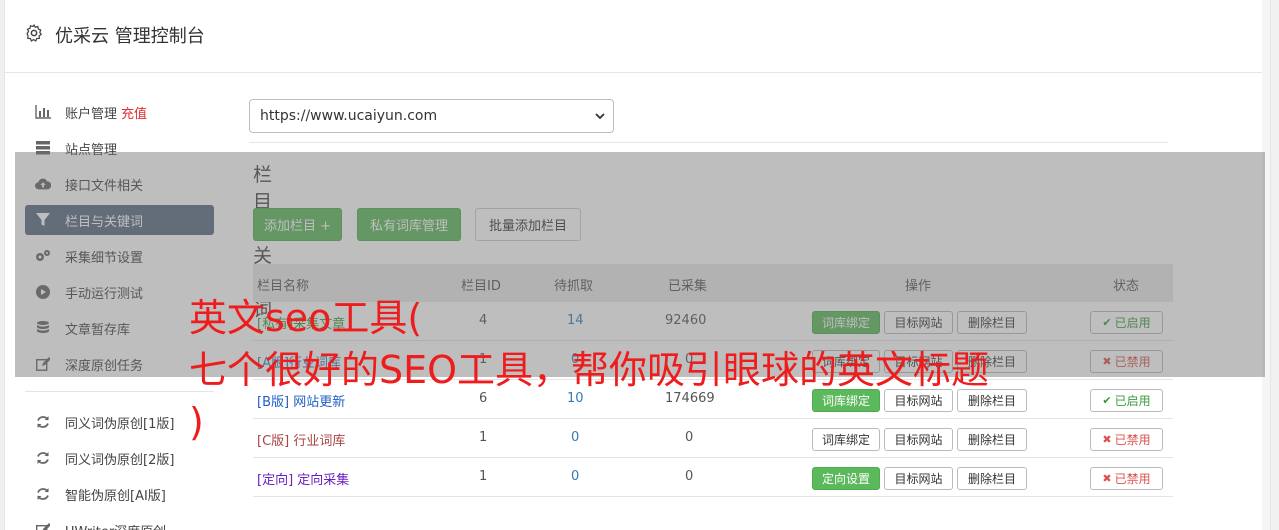 The width and height of the screenshot is (1279, 530). I want to click on sidebar-item-label: 同义词伪原创[1版], so click(120, 424).